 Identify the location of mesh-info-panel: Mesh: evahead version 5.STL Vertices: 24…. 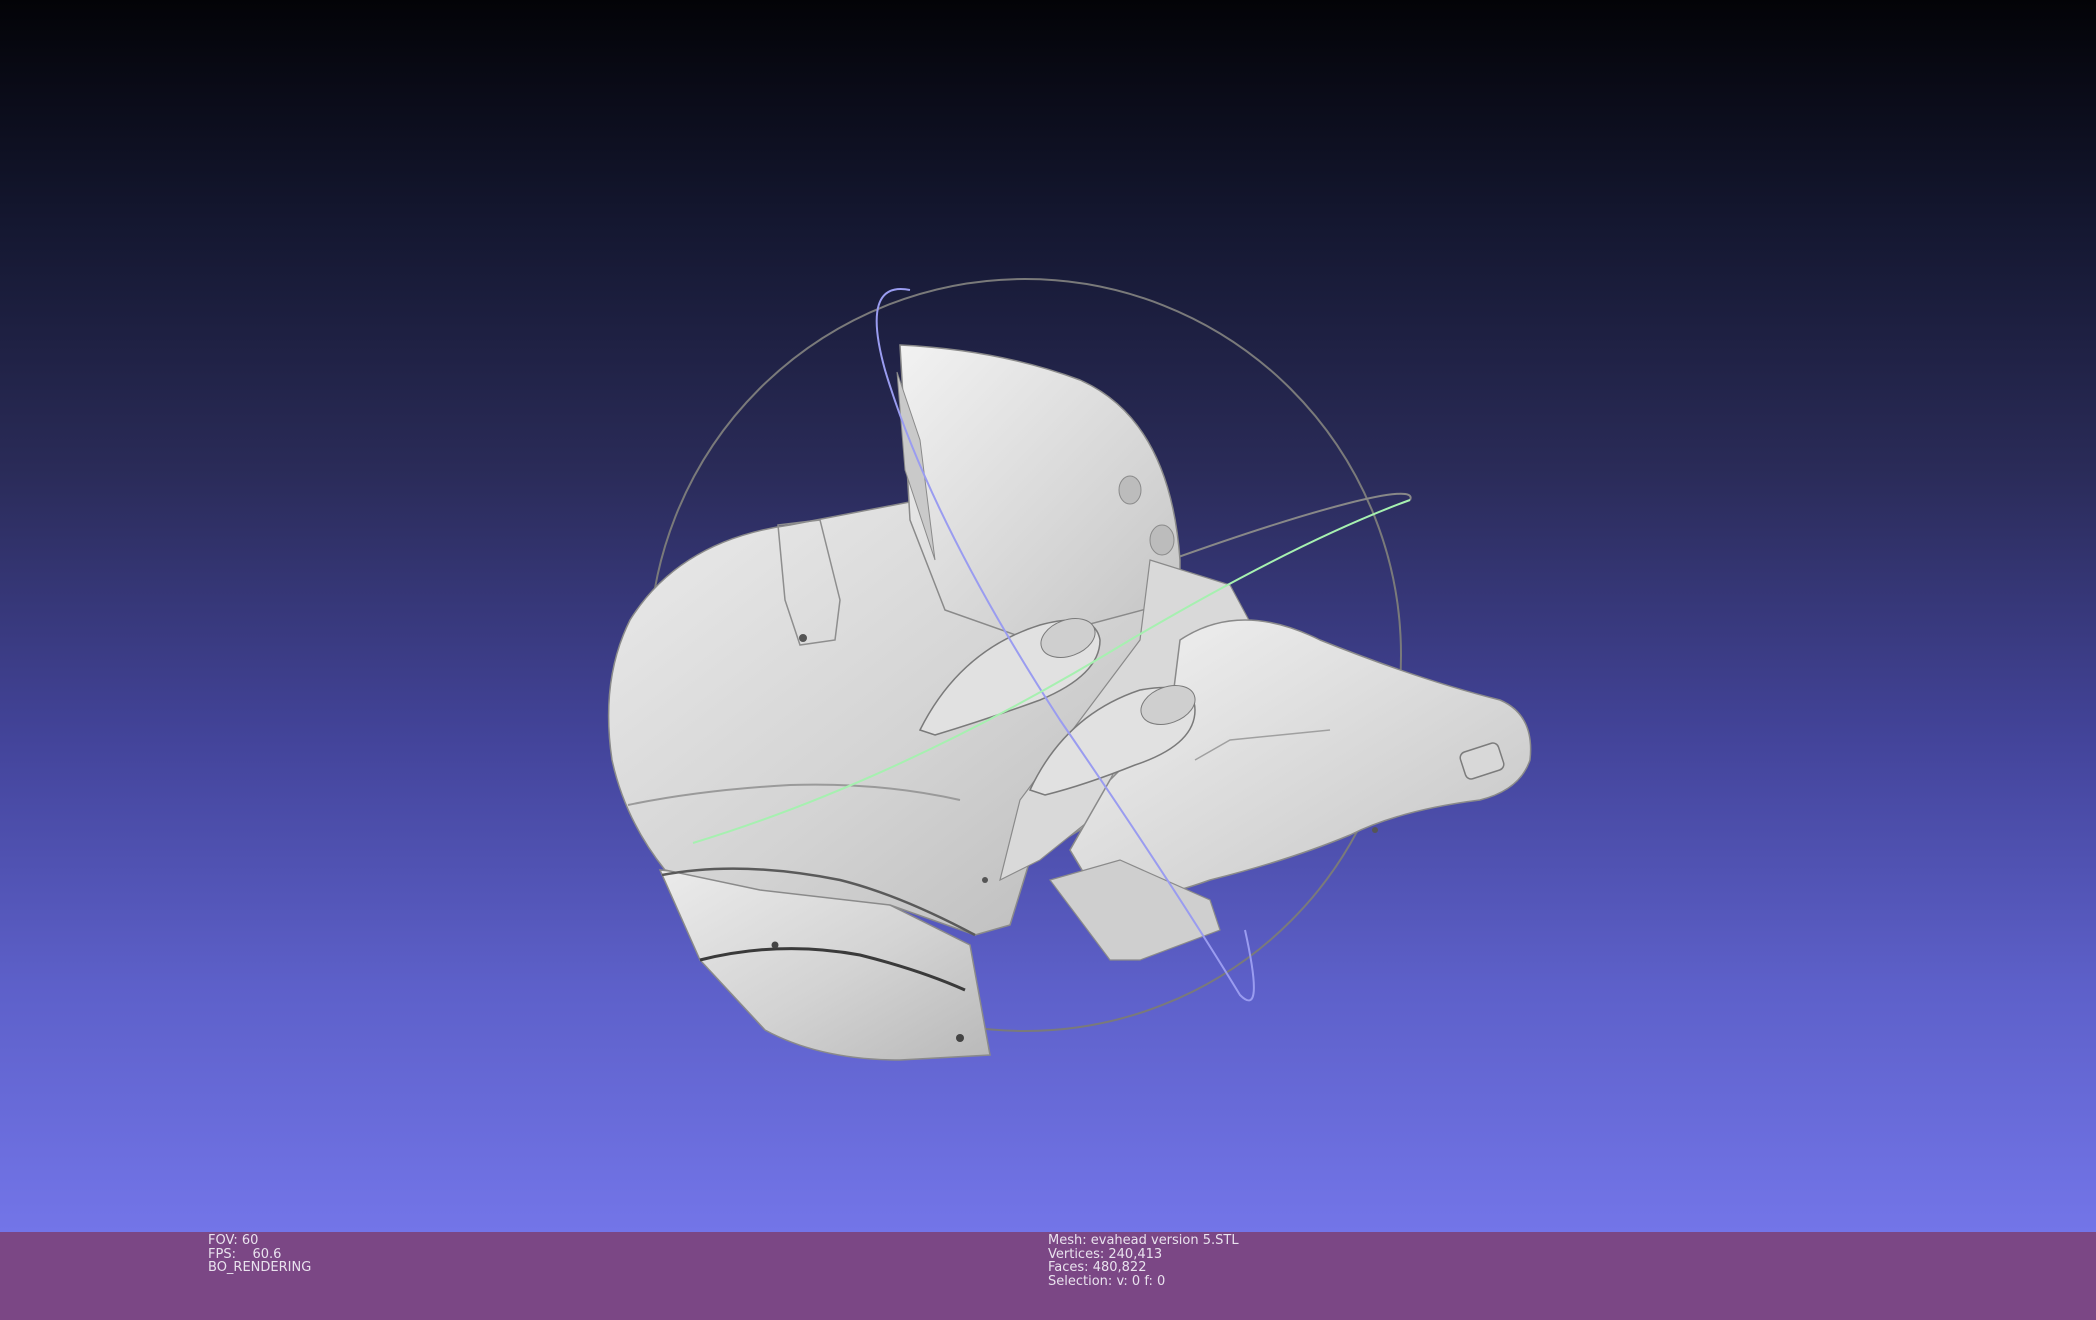
(1143, 1261).